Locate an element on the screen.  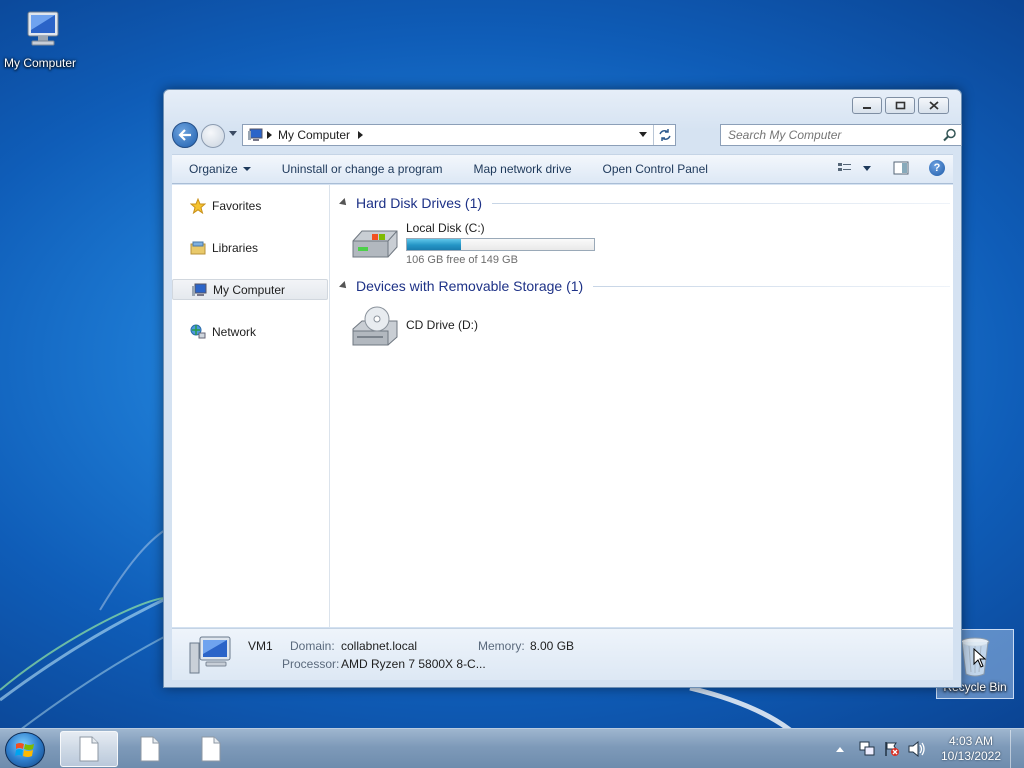
action-center-flag-icon is located at coordinates (892, 749).